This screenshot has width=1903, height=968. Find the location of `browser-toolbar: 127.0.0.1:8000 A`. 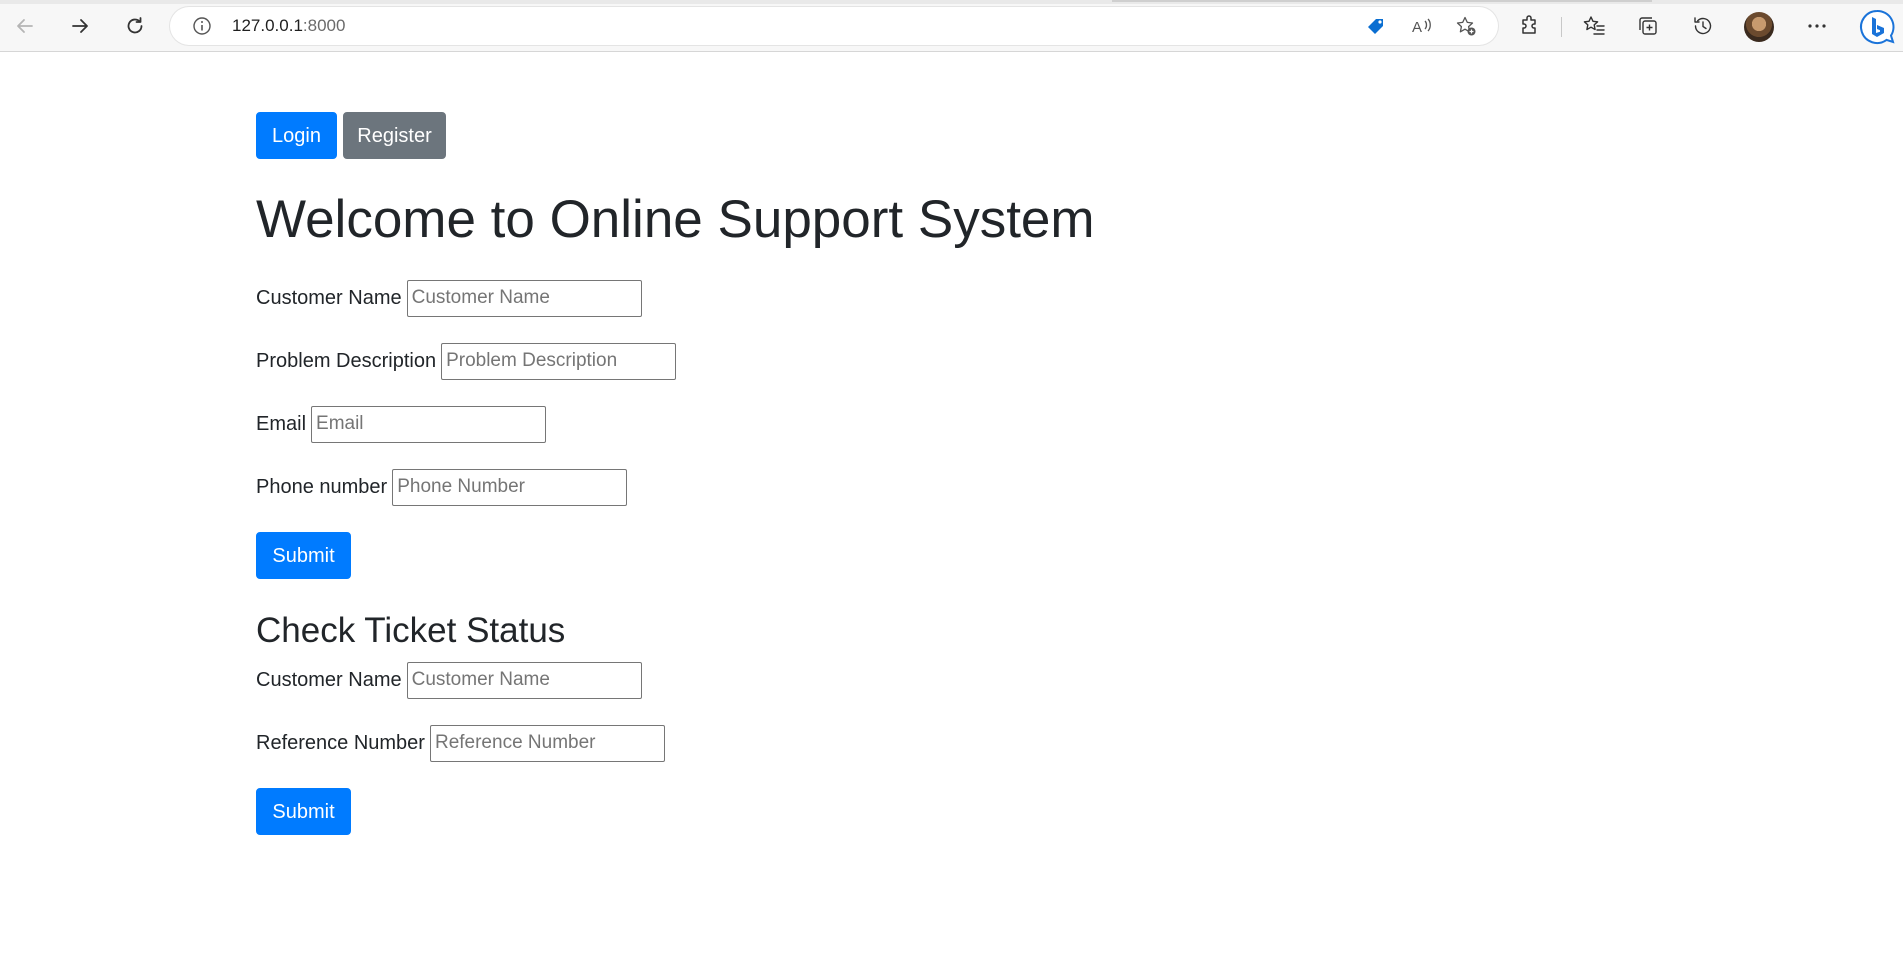

browser-toolbar: 127.0.0.1:8000 A is located at coordinates (951, 26).